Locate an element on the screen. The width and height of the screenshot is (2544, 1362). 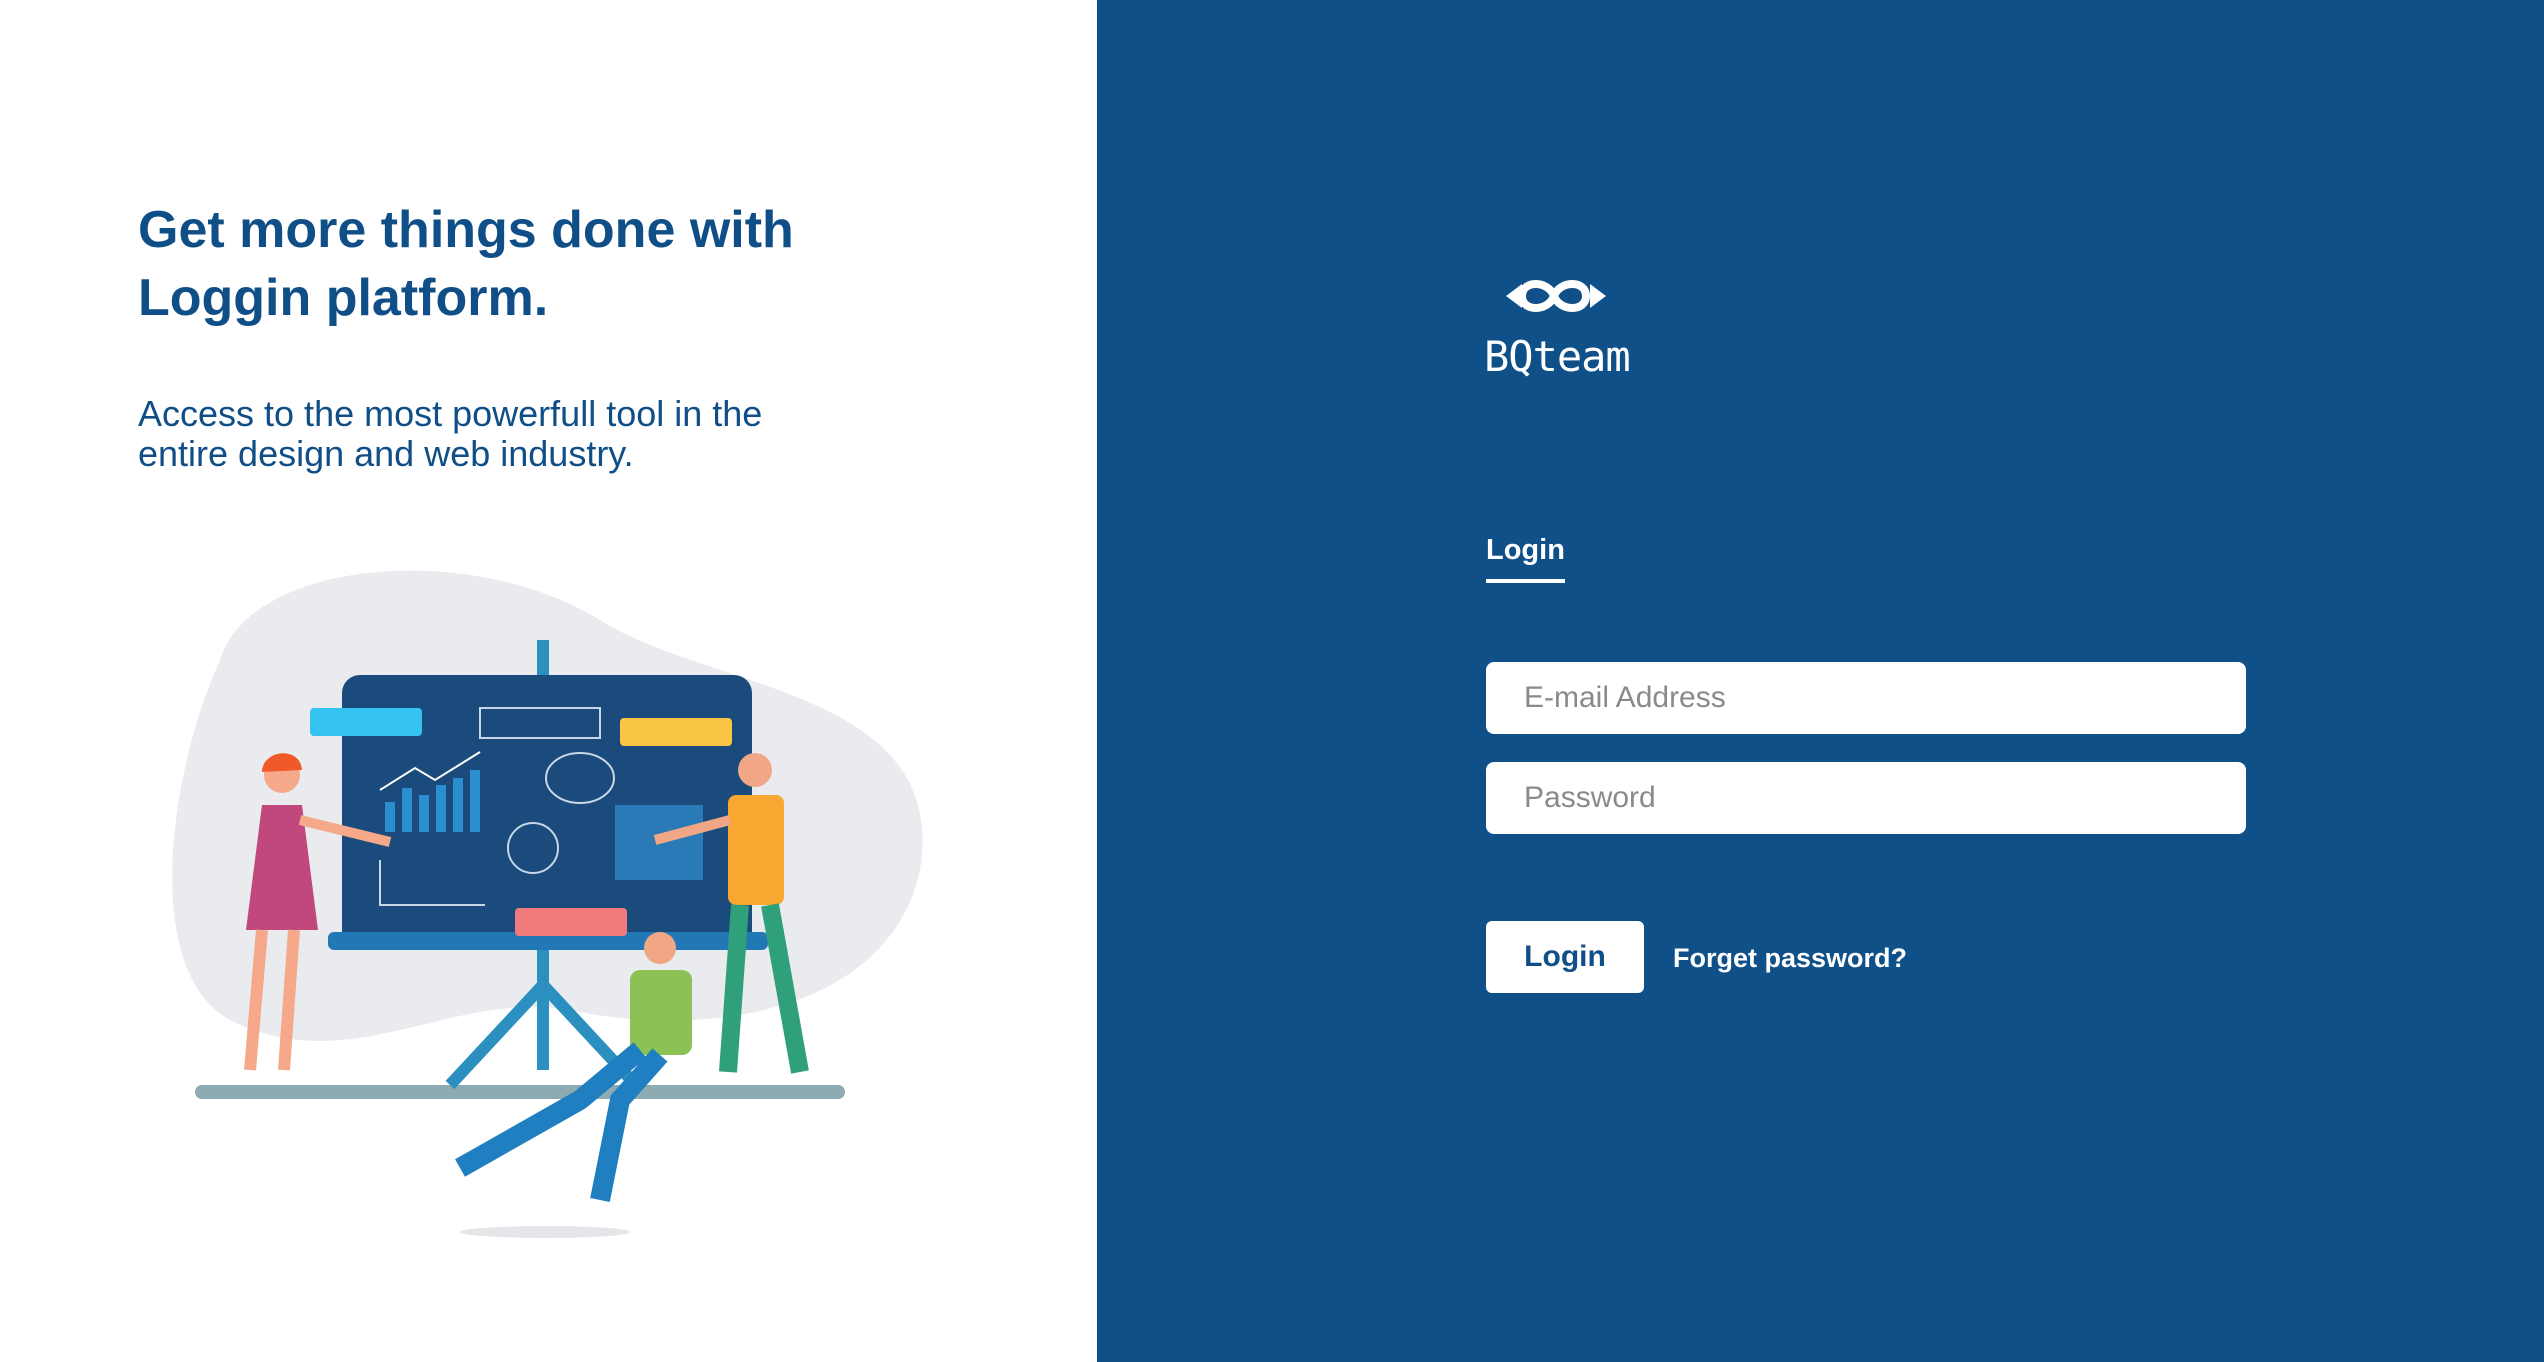
email-field is located at coordinates (1866, 698).